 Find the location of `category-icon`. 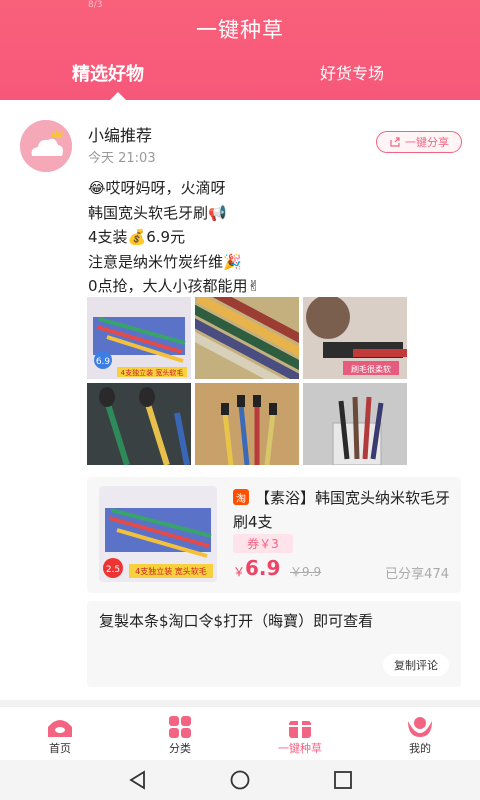

category-icon is located at coordinates (180, 727).